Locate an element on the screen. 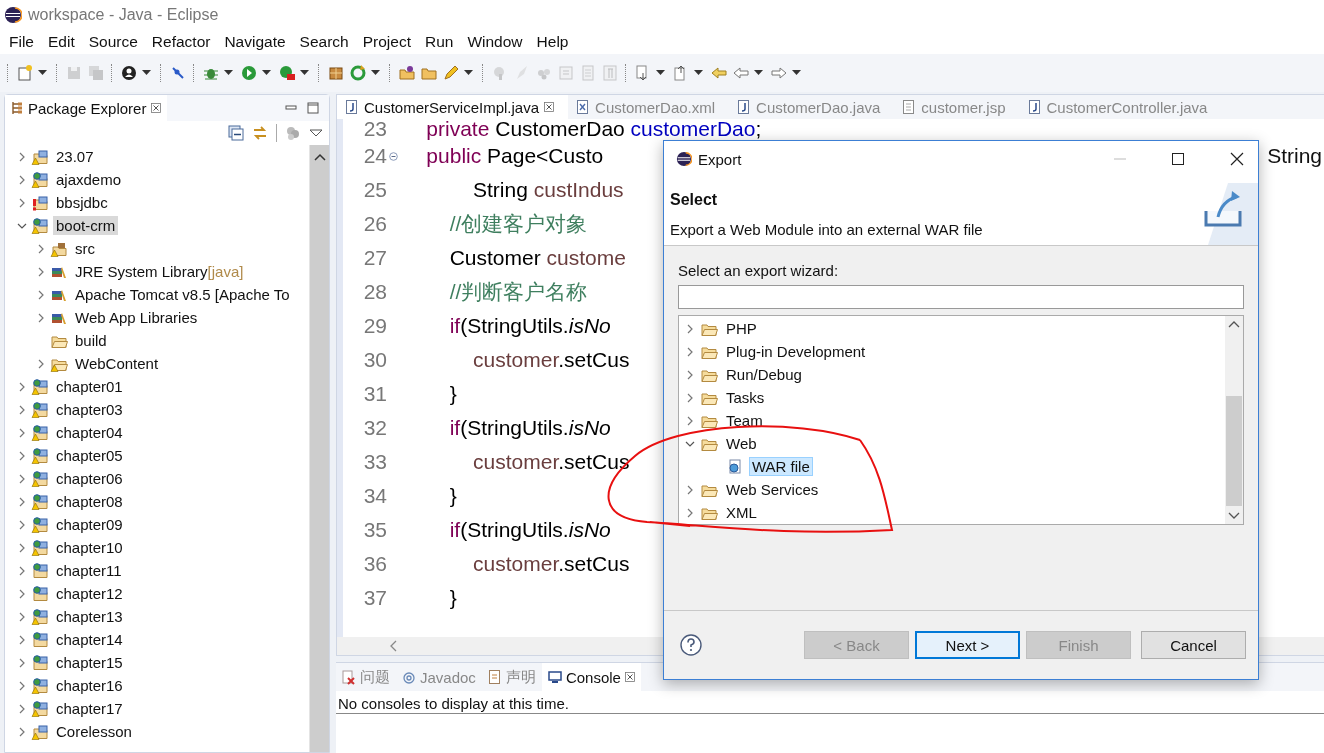 Image resolution: width=1324 pixels, height=753 pixels. editor-tab: CustomerServiceImpl.java is located at coordinates (453, 107).